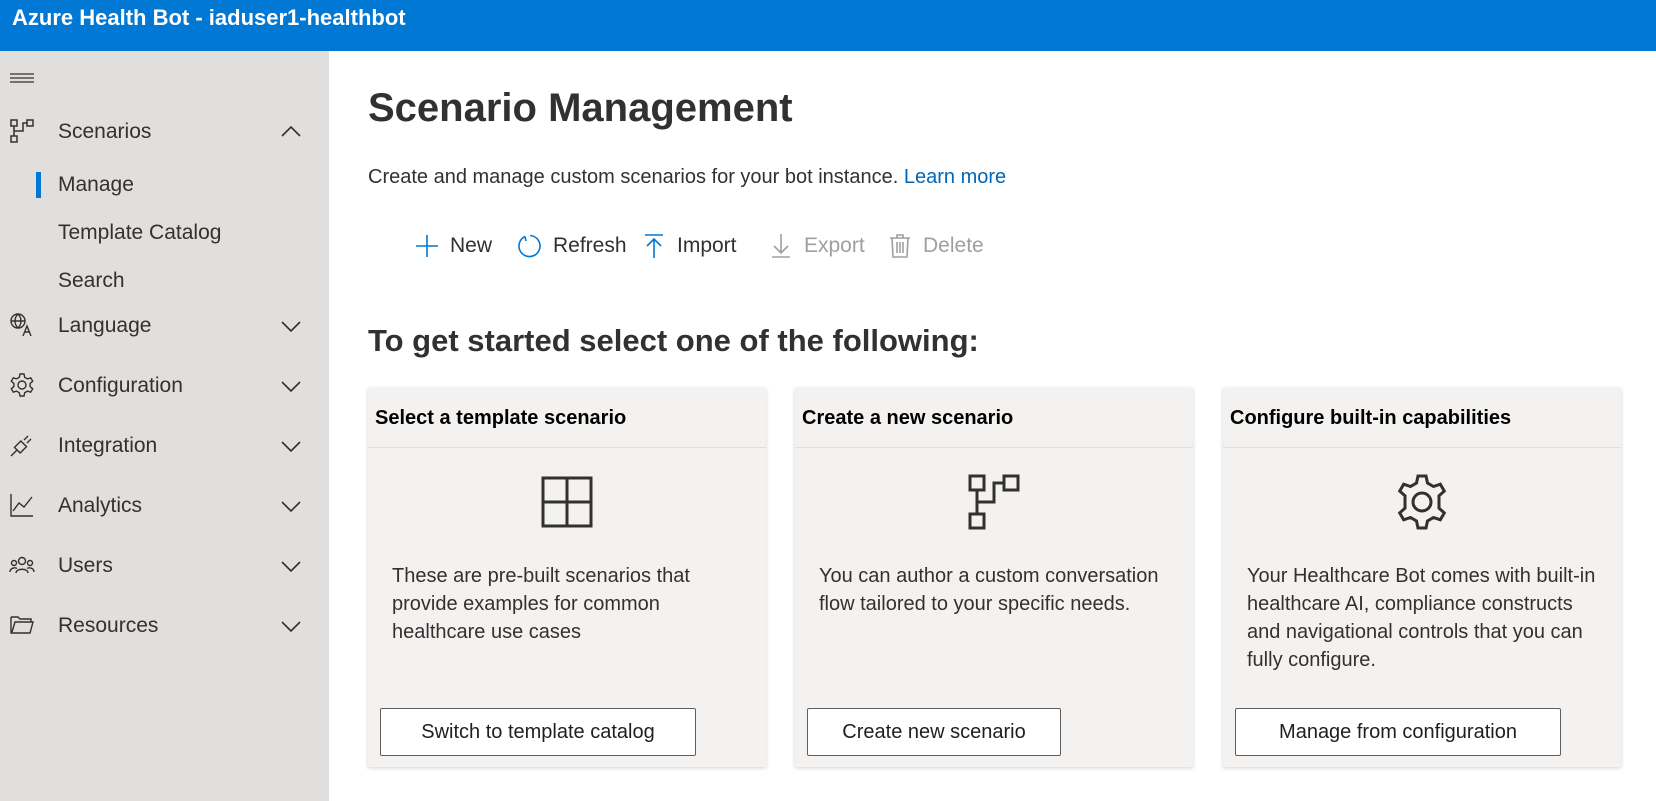  What do you see at coordinates (781, 246) in the screenshot?
I see `download-icon` at bounding box center [781, 246].